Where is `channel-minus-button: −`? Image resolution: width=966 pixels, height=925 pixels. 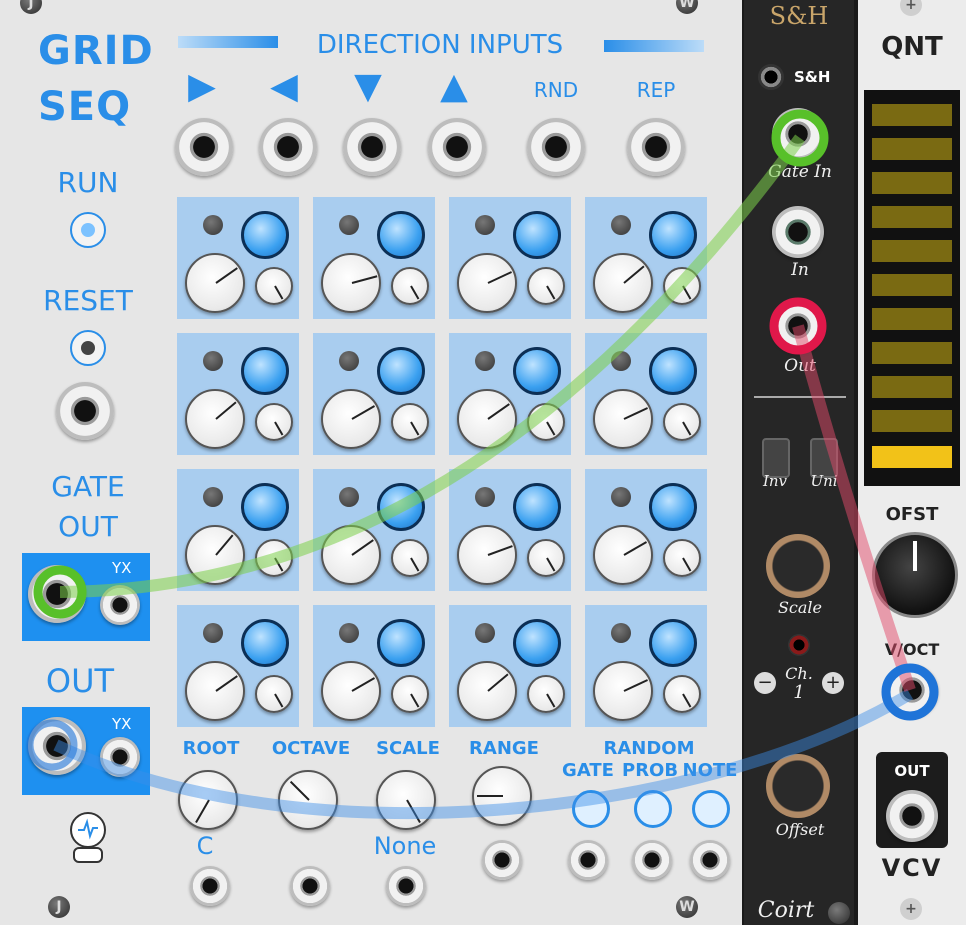 channel-minus-button: − is located at coordinates (765, 683).